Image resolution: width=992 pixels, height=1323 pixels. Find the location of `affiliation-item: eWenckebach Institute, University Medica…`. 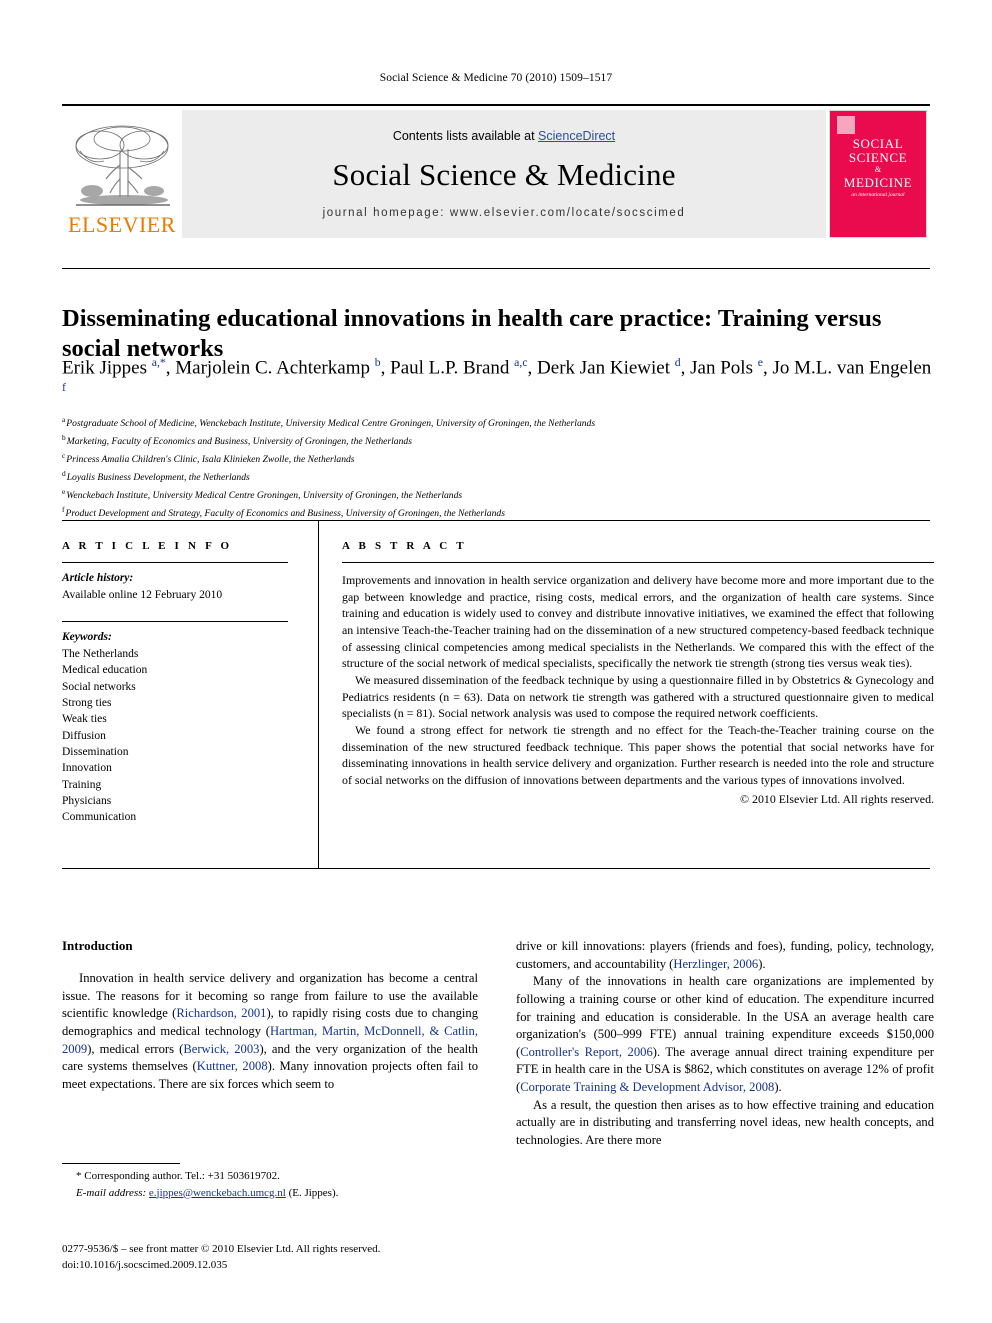

affiliation-item: eWenckebach Institute, University Medica… is located at coordinates (498, 495).